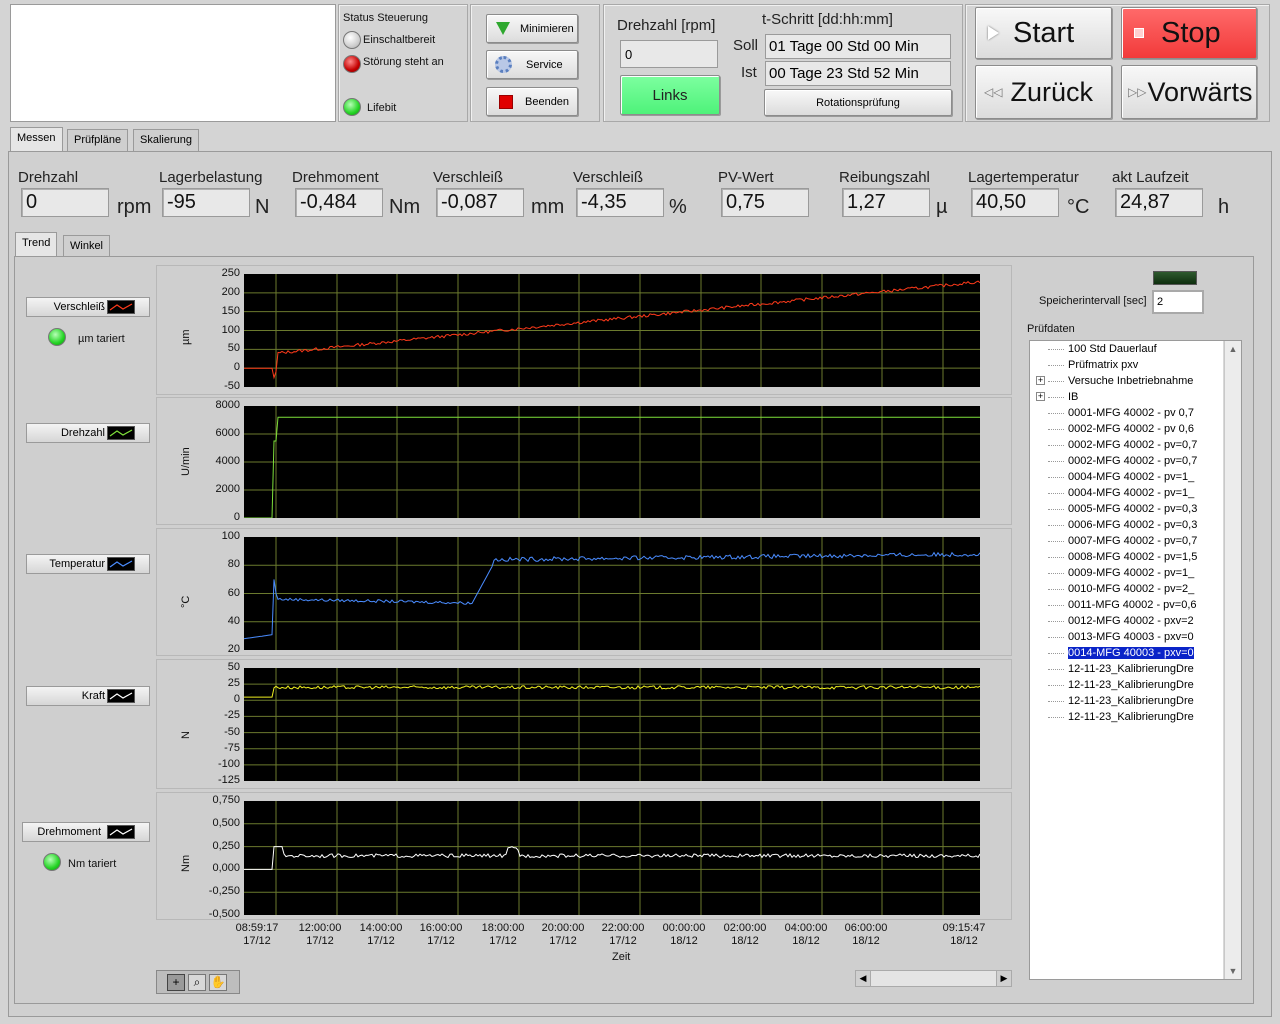  Describe the element at coordinates (1126, 525) in the screenshot. I see `pruefdaten-item: 0006-MFG 40002 - pv=0,3` at that location.